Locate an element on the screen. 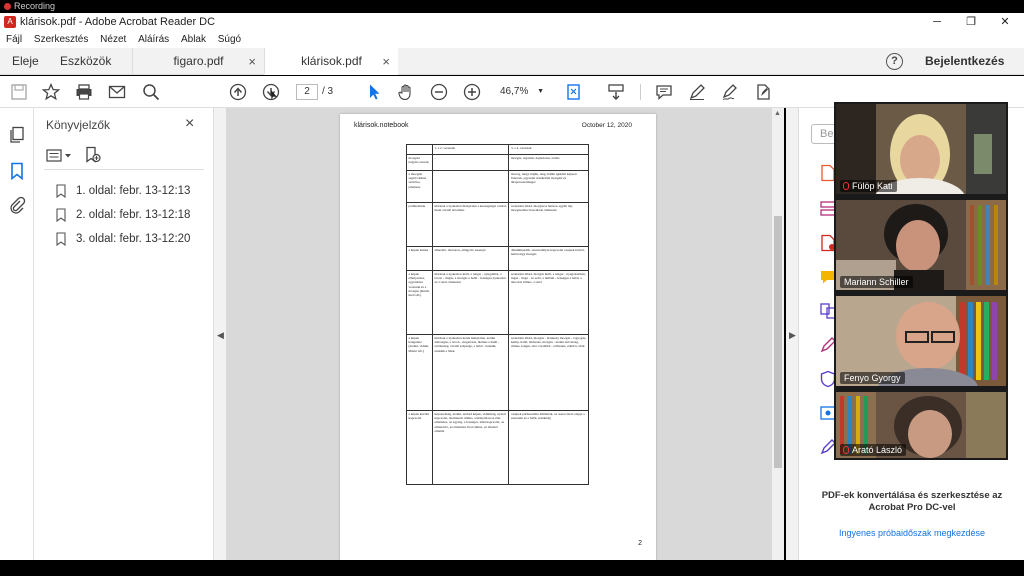 The height and width of the screenshot is (576, 1024). fit-page-icon is located at coordinates (574, 92).